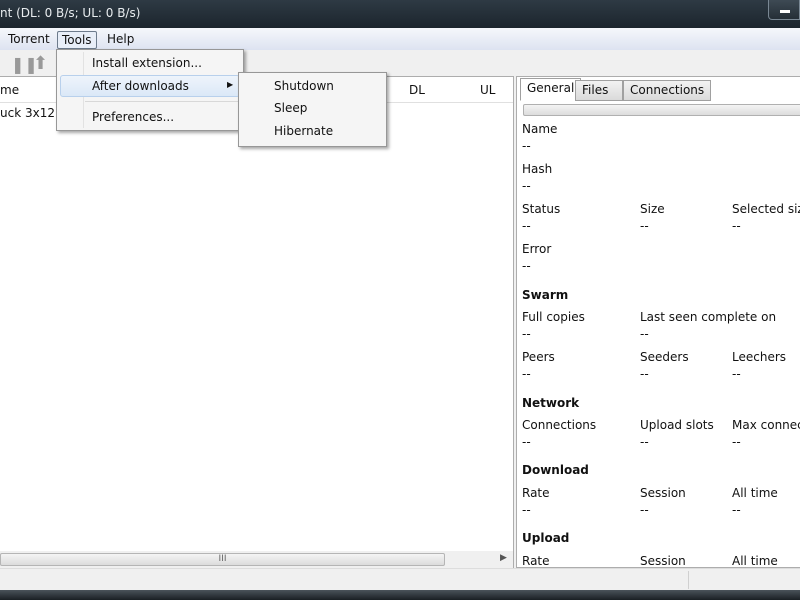 Image resolution: width=800 pixels, height=600 pixels. What do you see at coordinates (230, 84) in the screenshot?
I see `submenu-arrow-icon: ▶` at bounding box center [230, 84].